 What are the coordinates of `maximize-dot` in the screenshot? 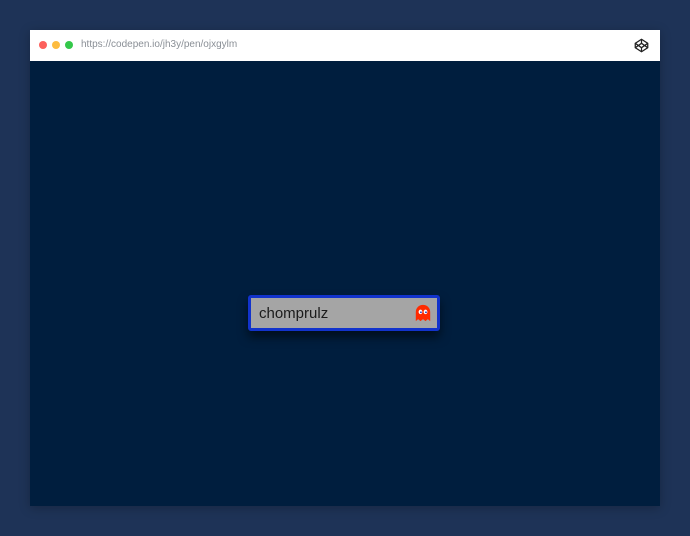 It's located at (69, 45).